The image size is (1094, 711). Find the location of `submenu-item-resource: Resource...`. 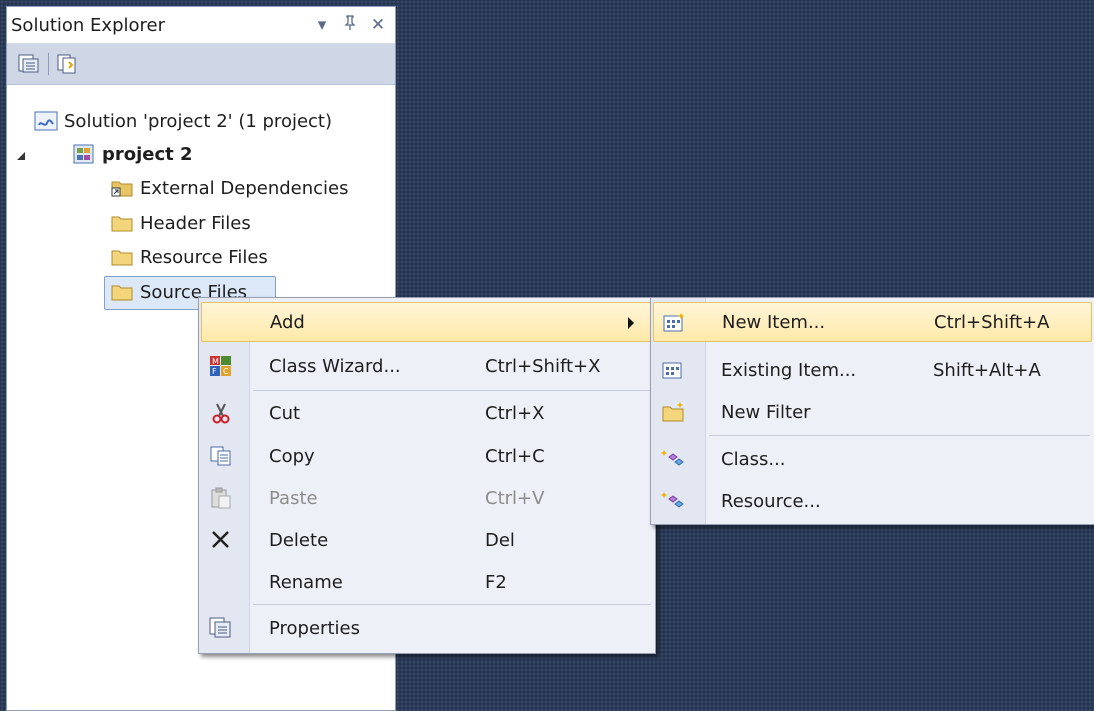

submenu-item-resource: Resource... is located at coordinates (872, 501).